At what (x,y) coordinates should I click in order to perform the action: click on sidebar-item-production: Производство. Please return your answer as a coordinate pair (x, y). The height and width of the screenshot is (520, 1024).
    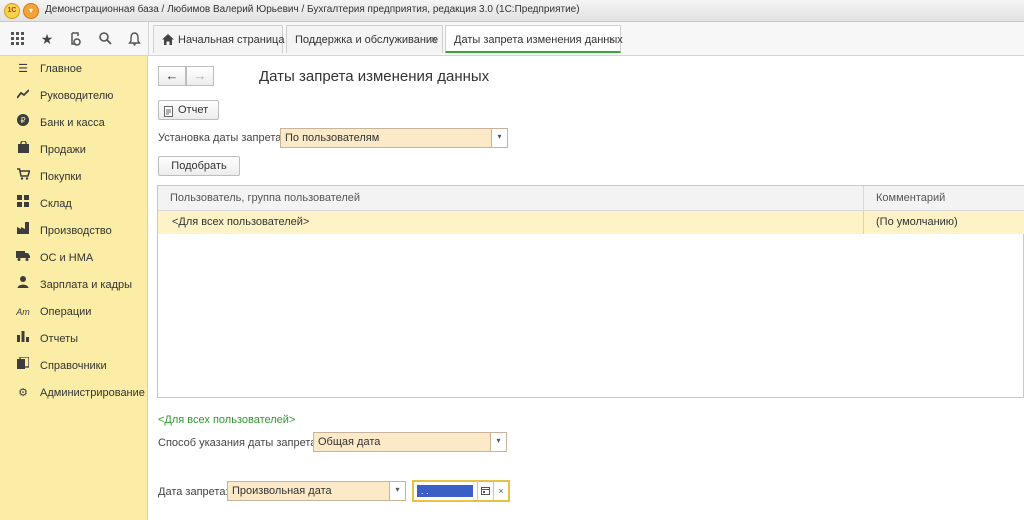
    Looking at the image, I should click on (74, 231).